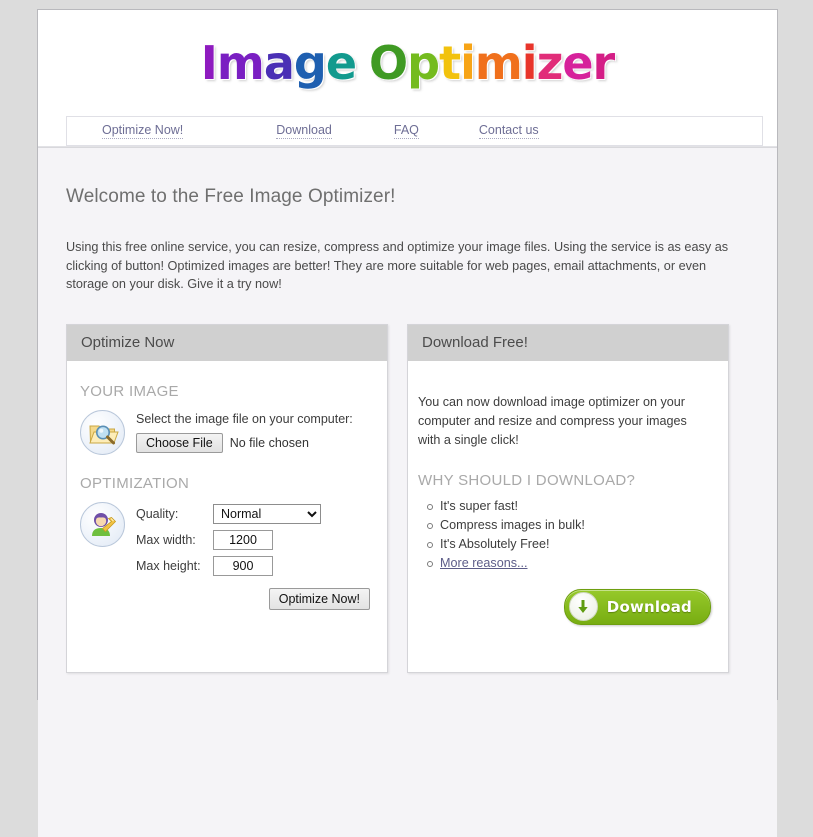 Image resolution: width=813 pixels, height=837 pixels. What do you see at coordinates (279, 63) in the screenshot?
I see `logo-letter: a` at bounding box center [279, 63].